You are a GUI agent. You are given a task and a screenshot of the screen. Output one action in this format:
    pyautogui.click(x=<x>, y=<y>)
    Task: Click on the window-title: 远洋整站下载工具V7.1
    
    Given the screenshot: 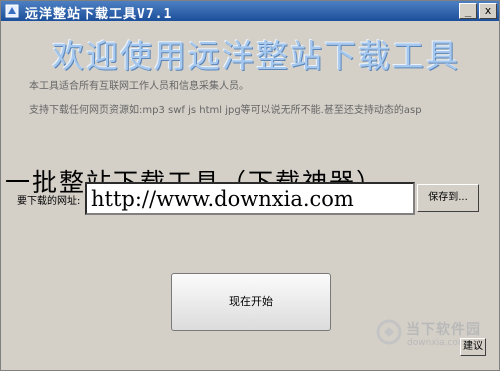 What is the action you would take?
    pyautogui.click(x=99, y=14)
    